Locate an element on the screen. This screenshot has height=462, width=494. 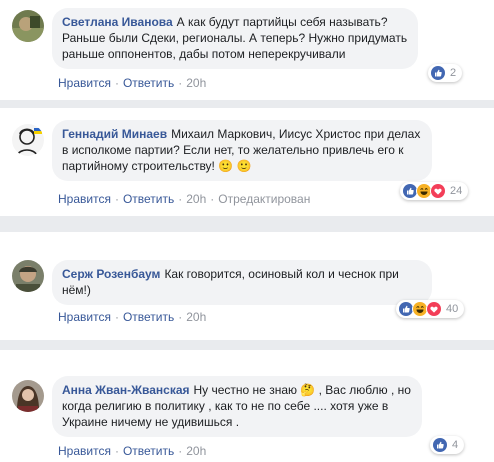
reactions-badge: 2 is located at coordinates (445, 73).